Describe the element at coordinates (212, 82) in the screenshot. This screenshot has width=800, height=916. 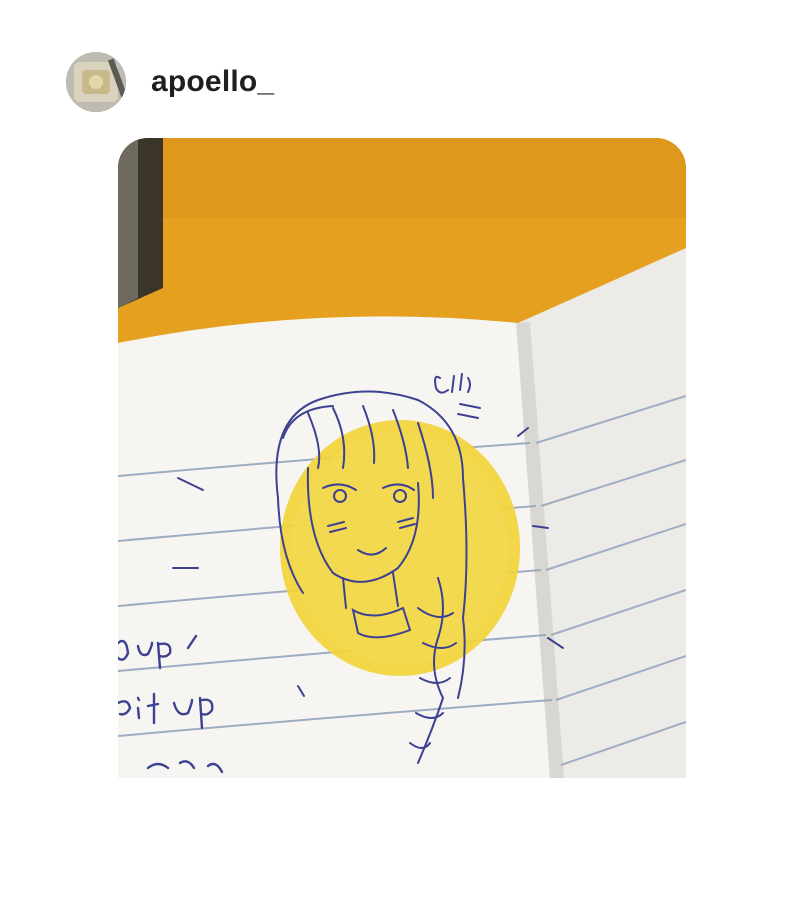
I see `username: apoello_` at that location.